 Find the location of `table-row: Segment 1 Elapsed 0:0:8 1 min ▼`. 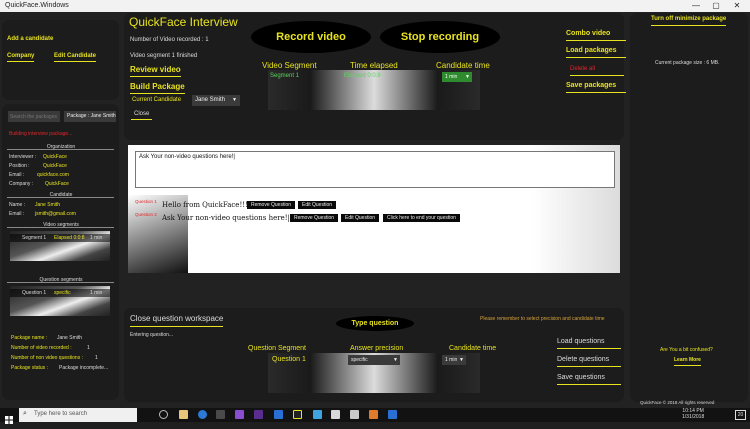

table-row: Segment 1 Elapsed 0:0:8 1 min ▼ is located at coordinates (374, 77).